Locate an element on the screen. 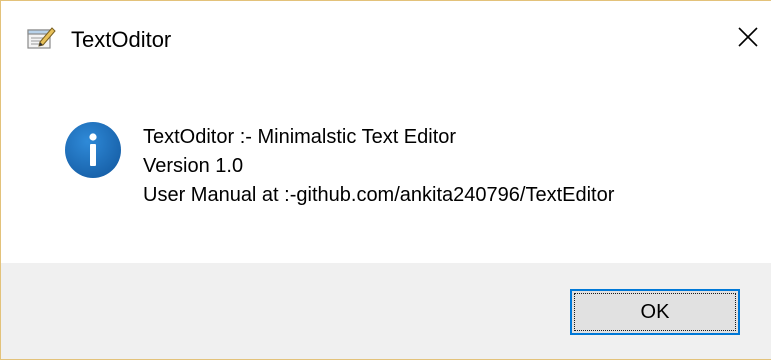 This screenshot has height=360, width=771. message-line-version: Version 1.0 is located at coordinates (193, 166).